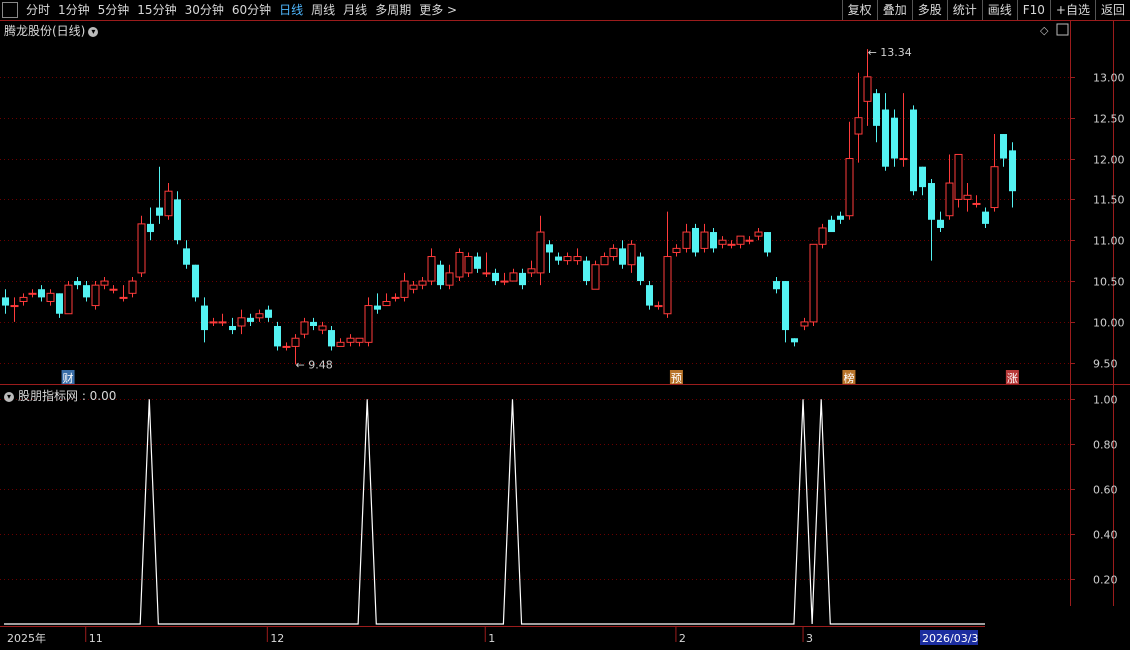 This screenshot has width=1130, height=650. I want to click on price-tick-label: 11.50, so click(1109, 200).